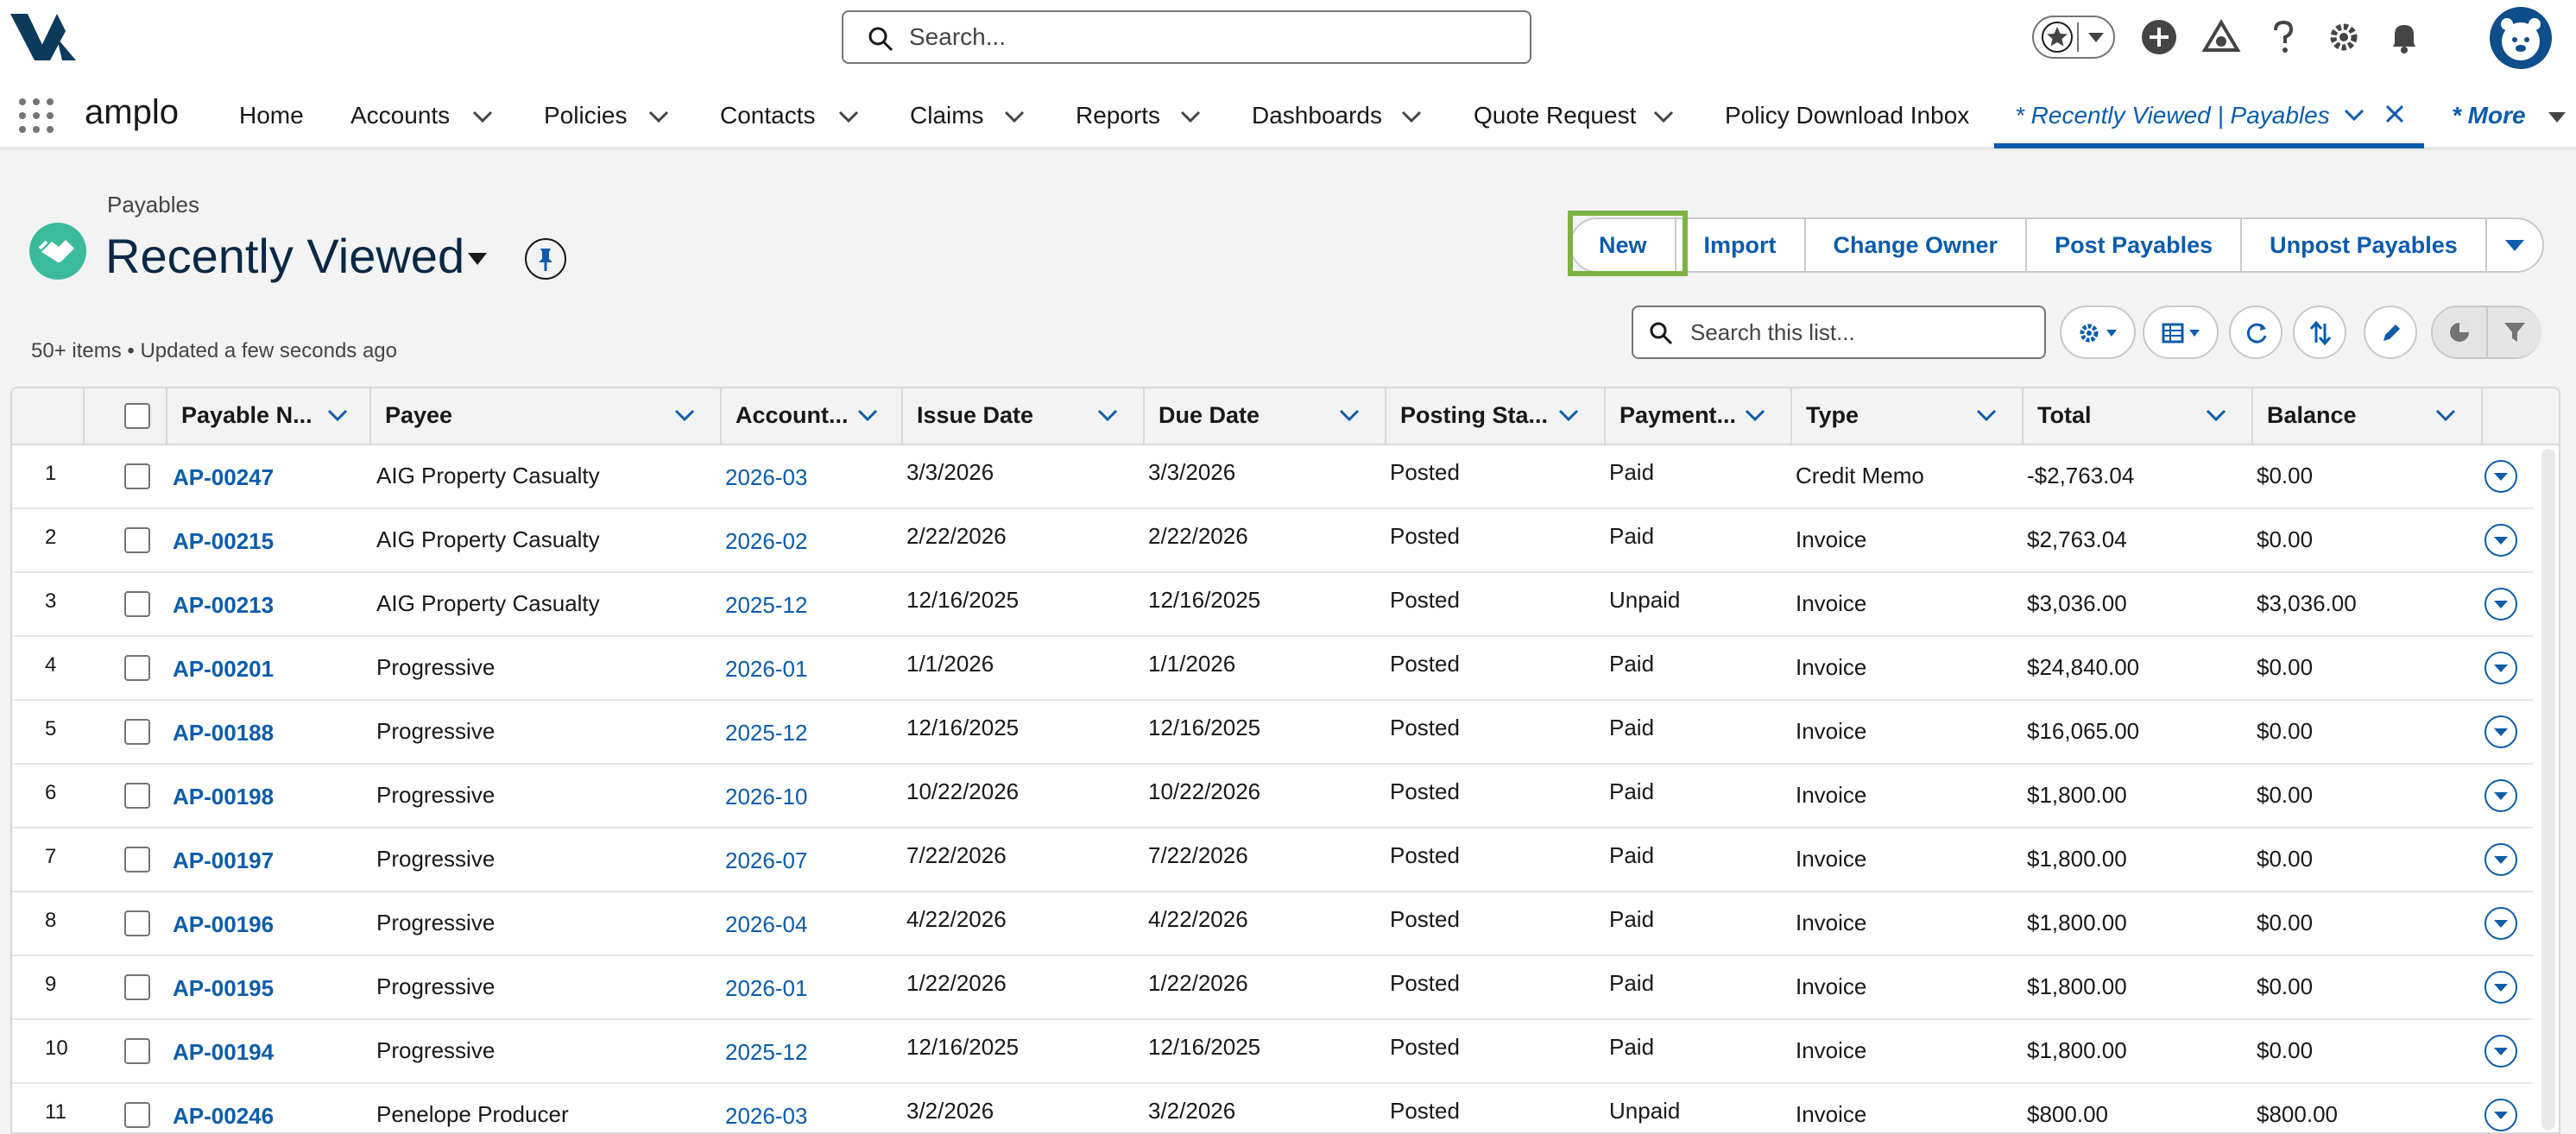 Image resolution: width=2576 pixels, height=1134 pixels. What do you see at coordinates (1915, 245) in the screenshot?
I see `change-owner-button: Change Owner` at bounding box center [1915, 245].